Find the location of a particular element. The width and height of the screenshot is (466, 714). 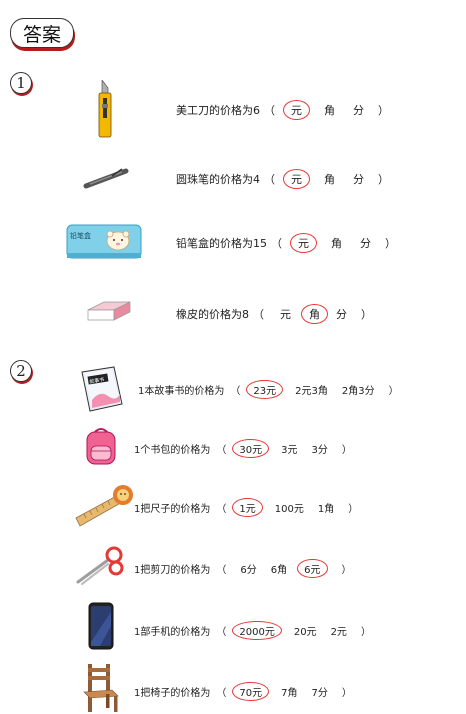

question-text: 1个书包的价格为 is located at coordinates (172, 450).